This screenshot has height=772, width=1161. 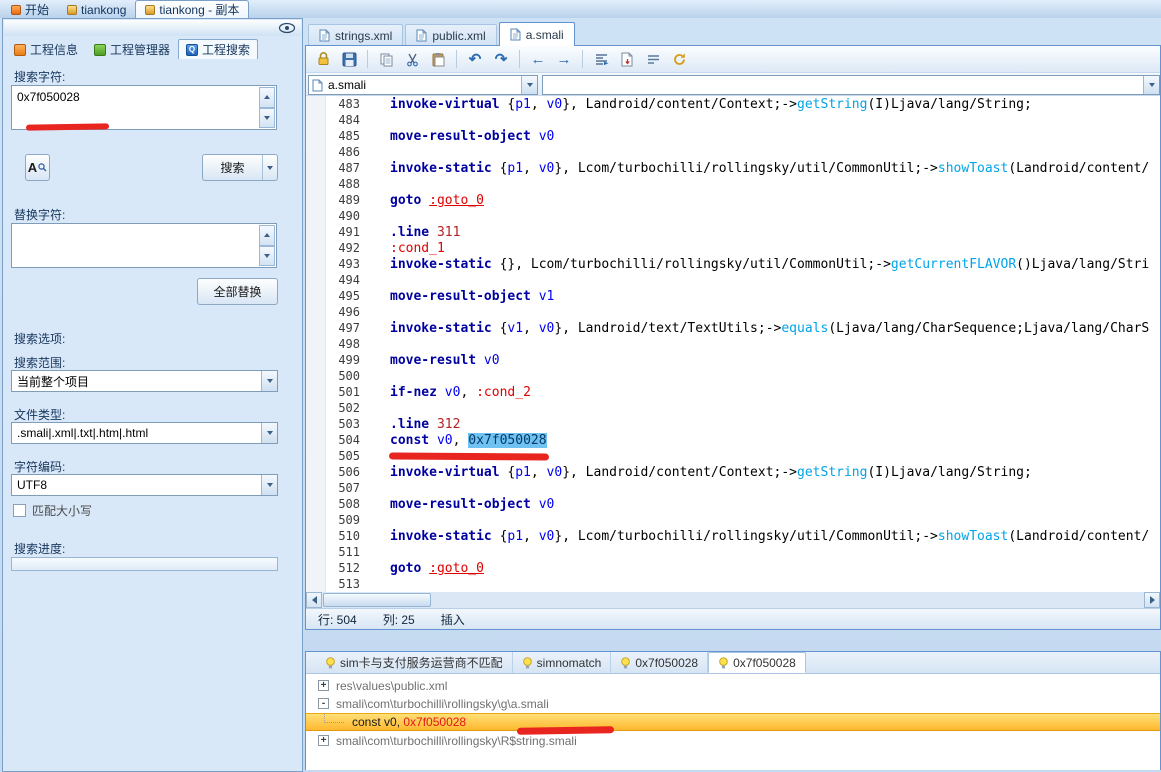 What do you see at coordinates (538, 59) in the screenshot?
I see `navigate-back-button: ←` at bounding box center [538, 59].